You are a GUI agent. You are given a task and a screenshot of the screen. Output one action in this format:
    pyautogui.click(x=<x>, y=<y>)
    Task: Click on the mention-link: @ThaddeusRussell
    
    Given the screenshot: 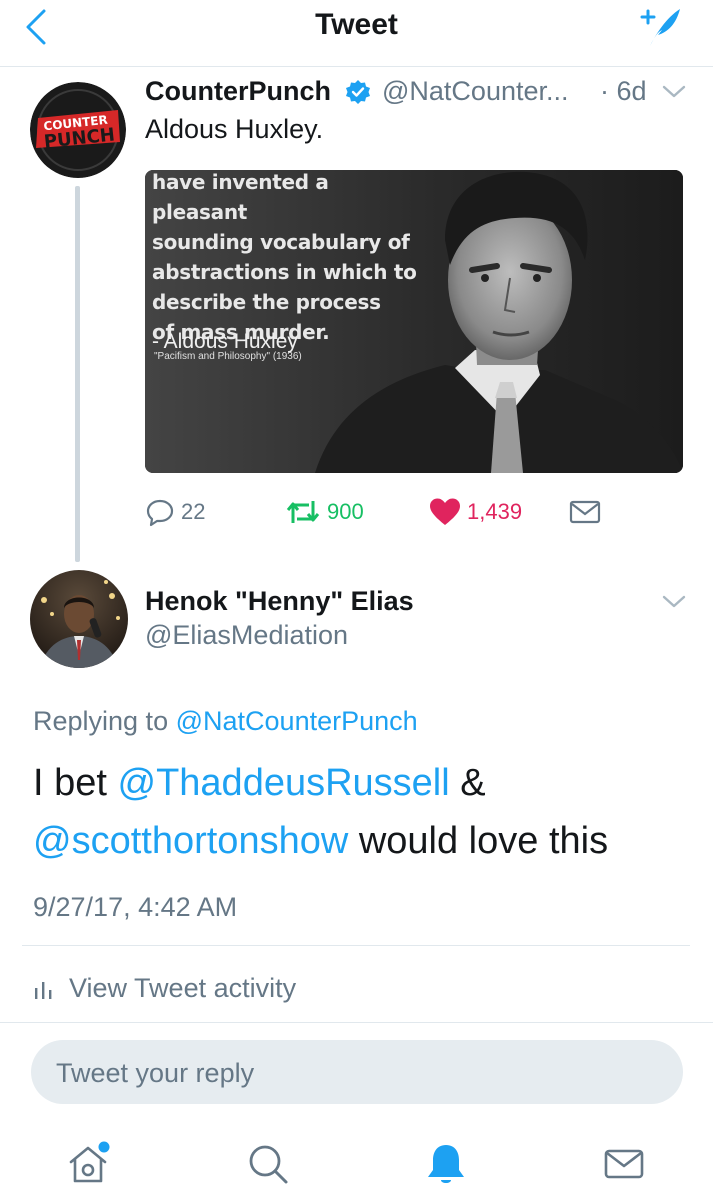 What is the action you would take?
    pyautogui.click(x=284, y=783)
    